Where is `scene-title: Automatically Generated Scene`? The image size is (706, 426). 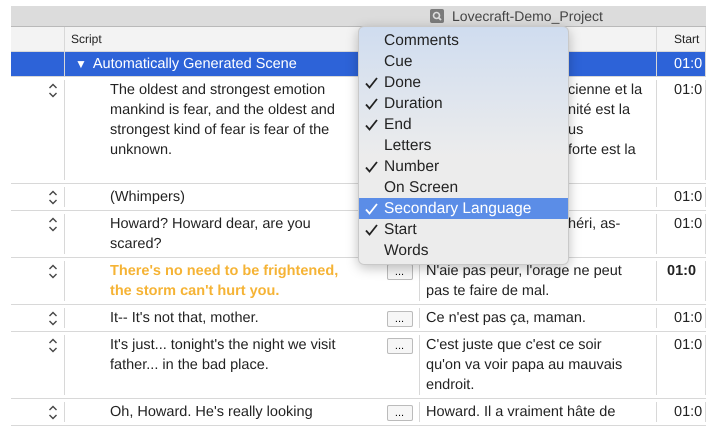
scene-title: Automatically Generated Scene is located at coordinates (194, 64).